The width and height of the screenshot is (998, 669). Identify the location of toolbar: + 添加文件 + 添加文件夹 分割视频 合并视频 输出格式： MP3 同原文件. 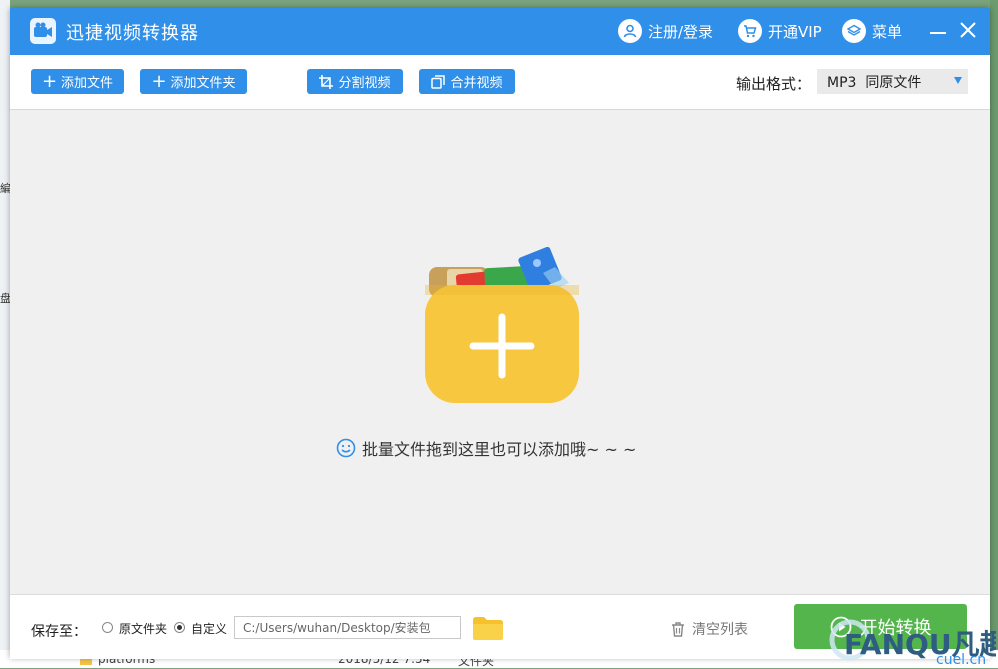
(500, 82).